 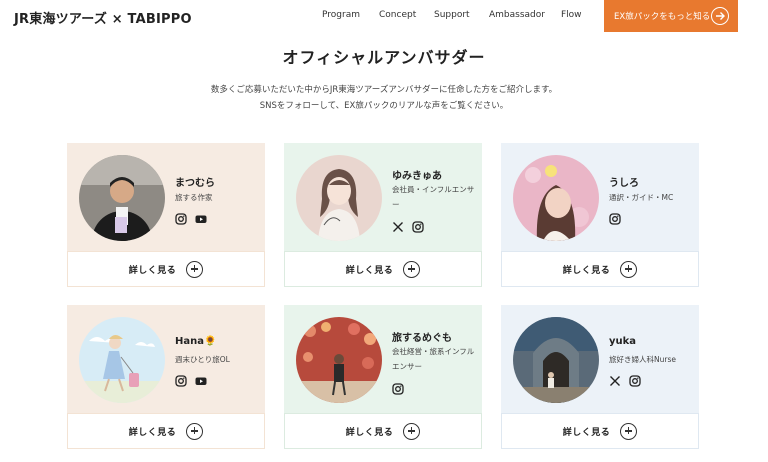 What do you see at coordinates (662, 17) in the screenshot?
I see `cta-label: EX旅パックをもっと知る` at bounding box center [662, 17].